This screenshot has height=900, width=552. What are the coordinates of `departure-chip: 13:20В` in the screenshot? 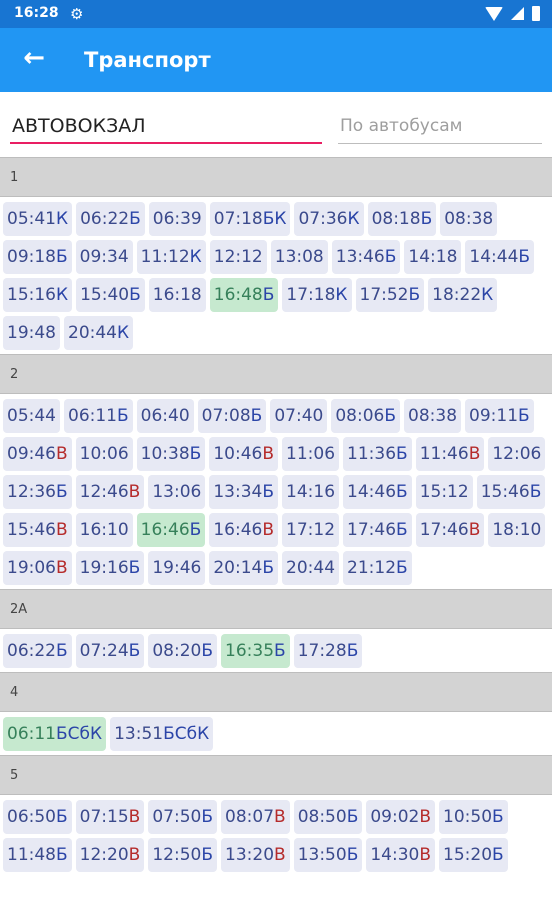 It's located at (255, 855).